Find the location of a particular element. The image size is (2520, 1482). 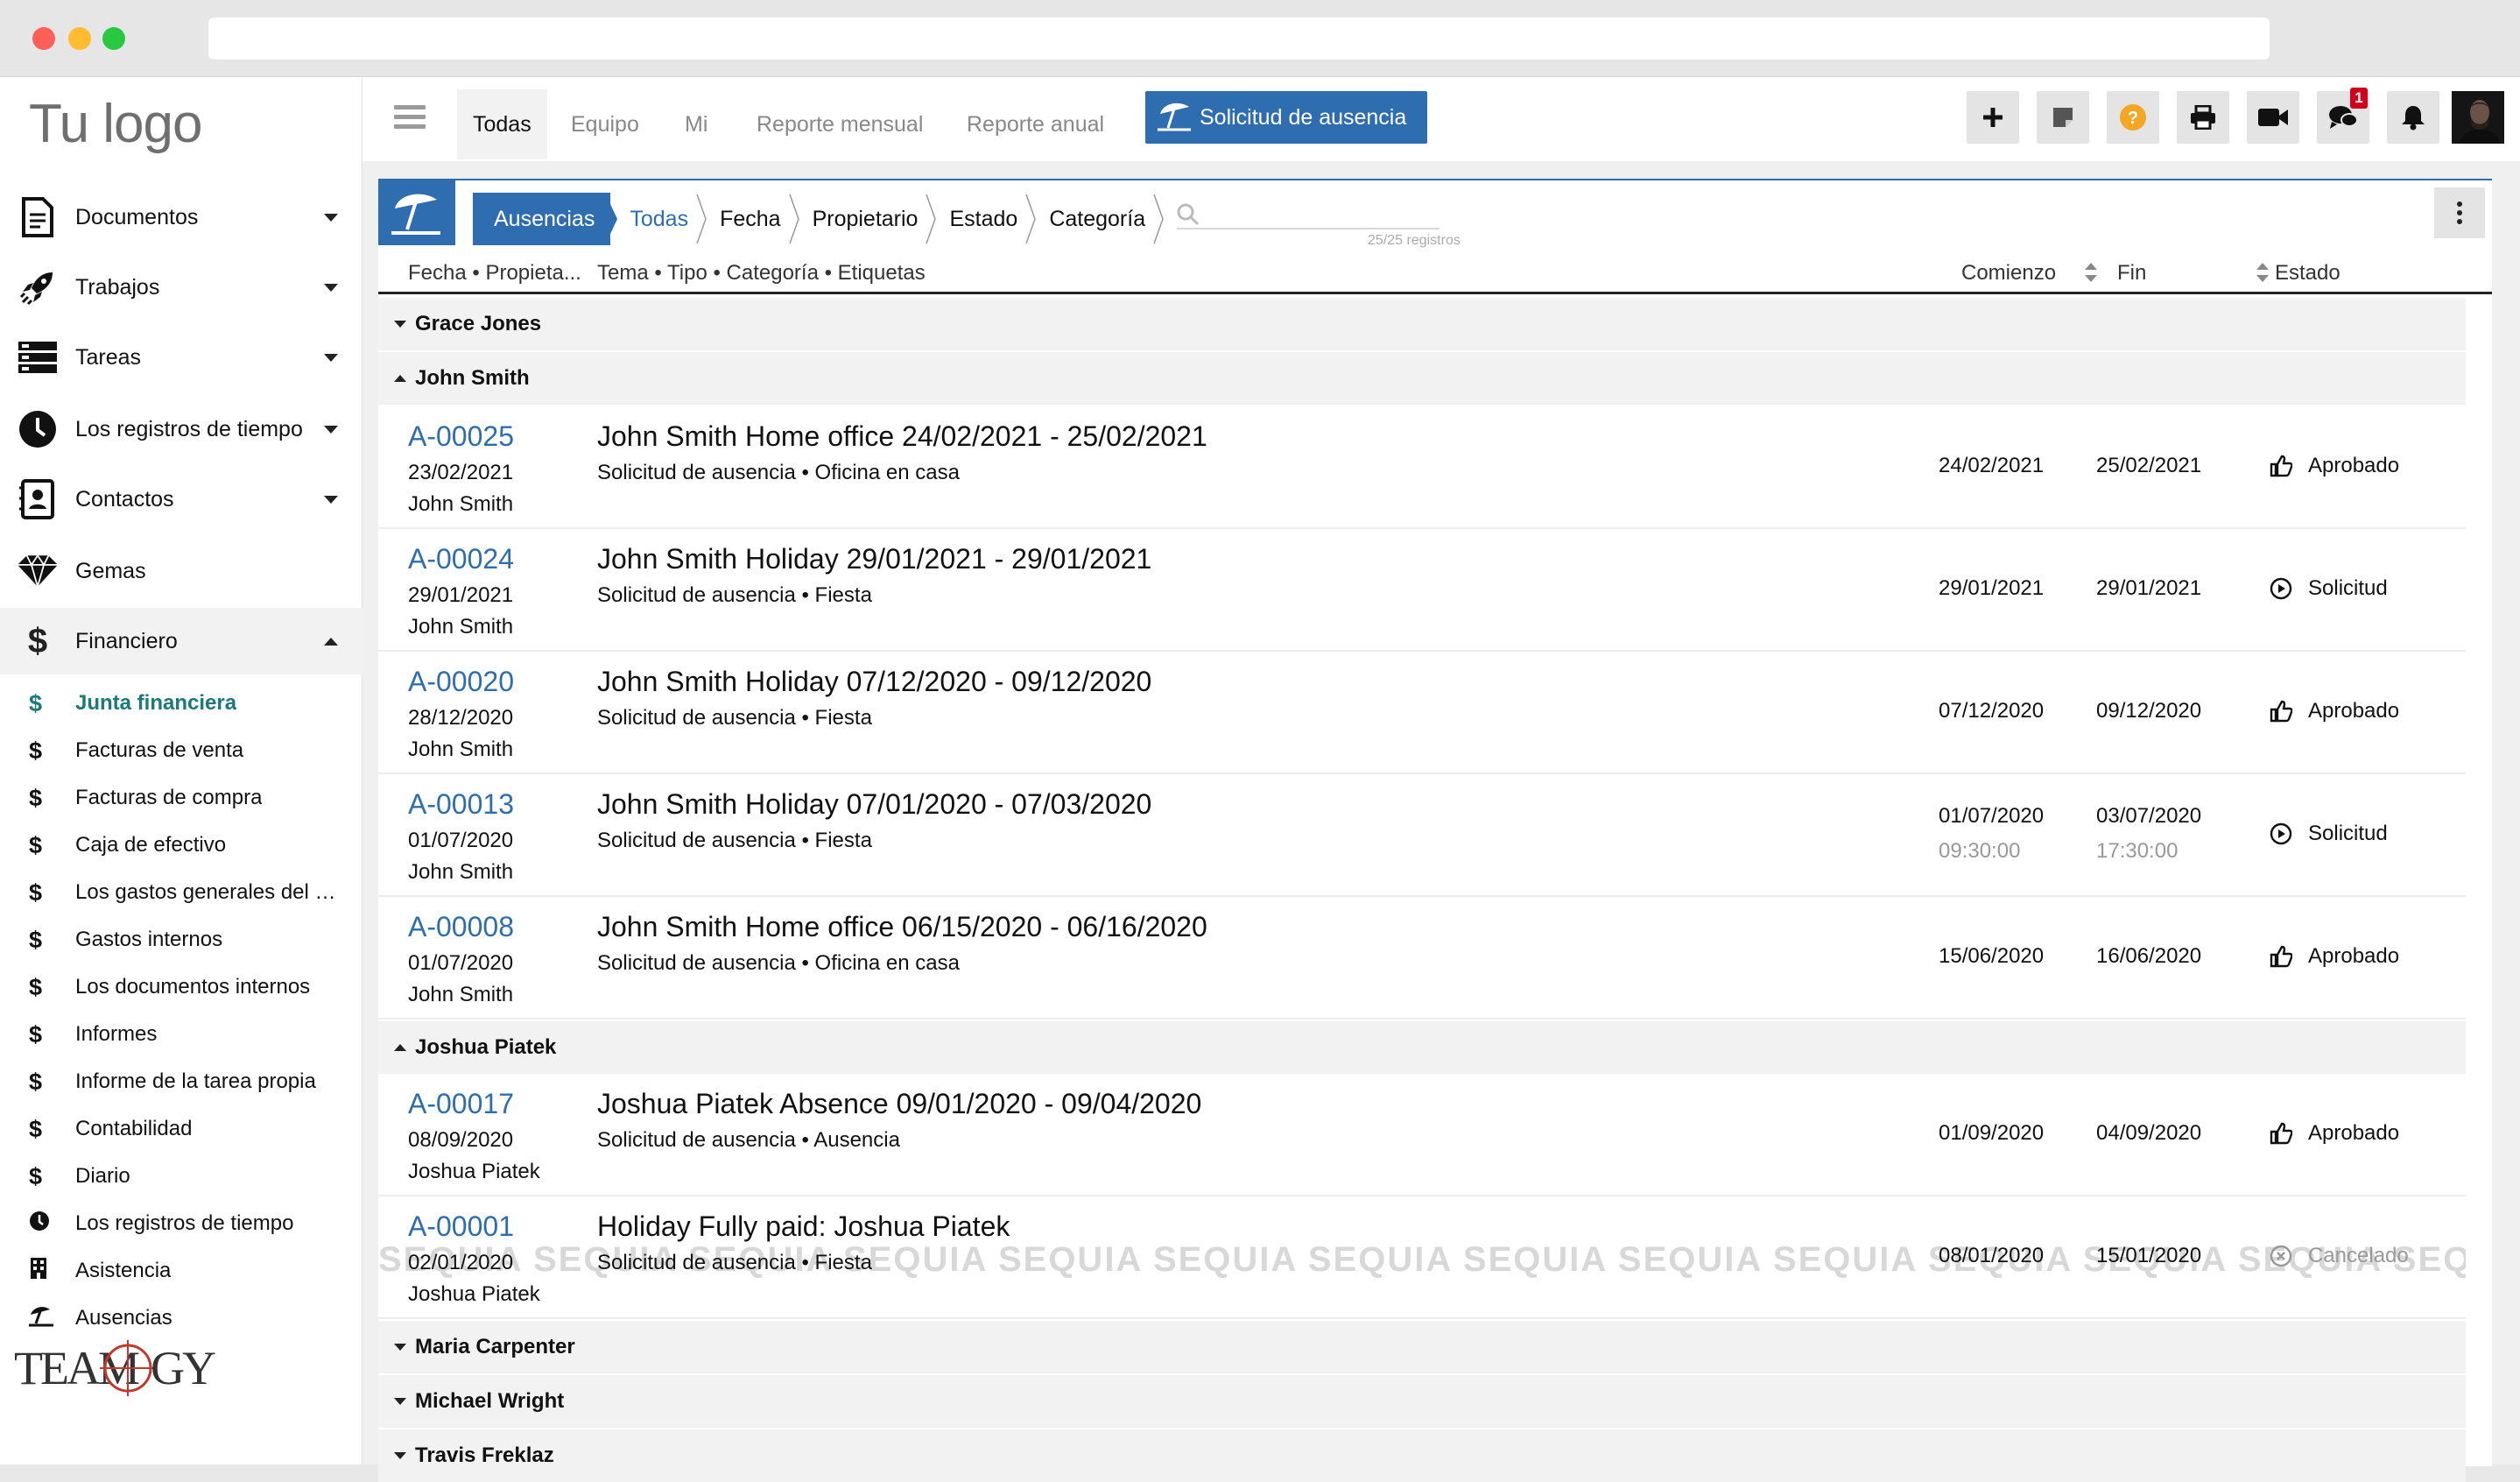

group-header-travis-freklaz: Travis Freklaz is located at coordinates (1422, 1455).